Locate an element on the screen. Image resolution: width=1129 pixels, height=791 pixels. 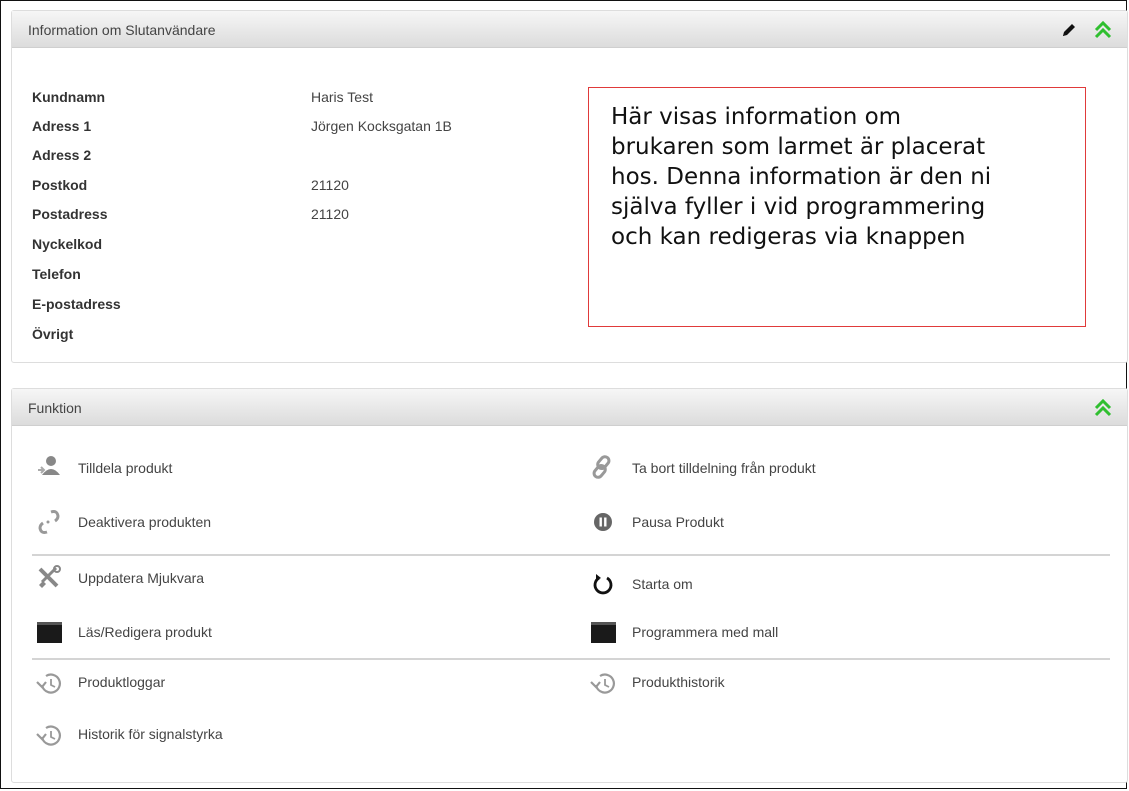
panel-header: Funktion is located at coordinates (569, 407).